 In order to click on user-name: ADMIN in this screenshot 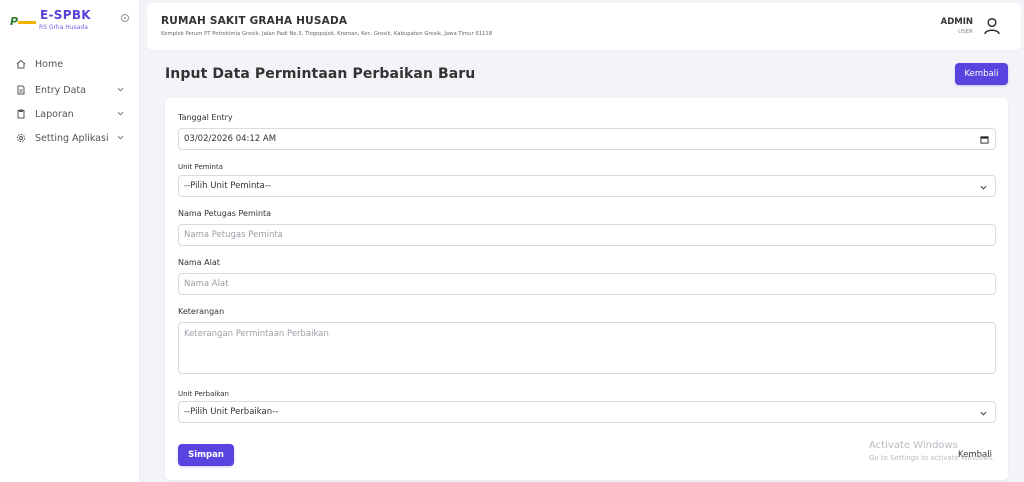, I will do `click(957, 22)`.